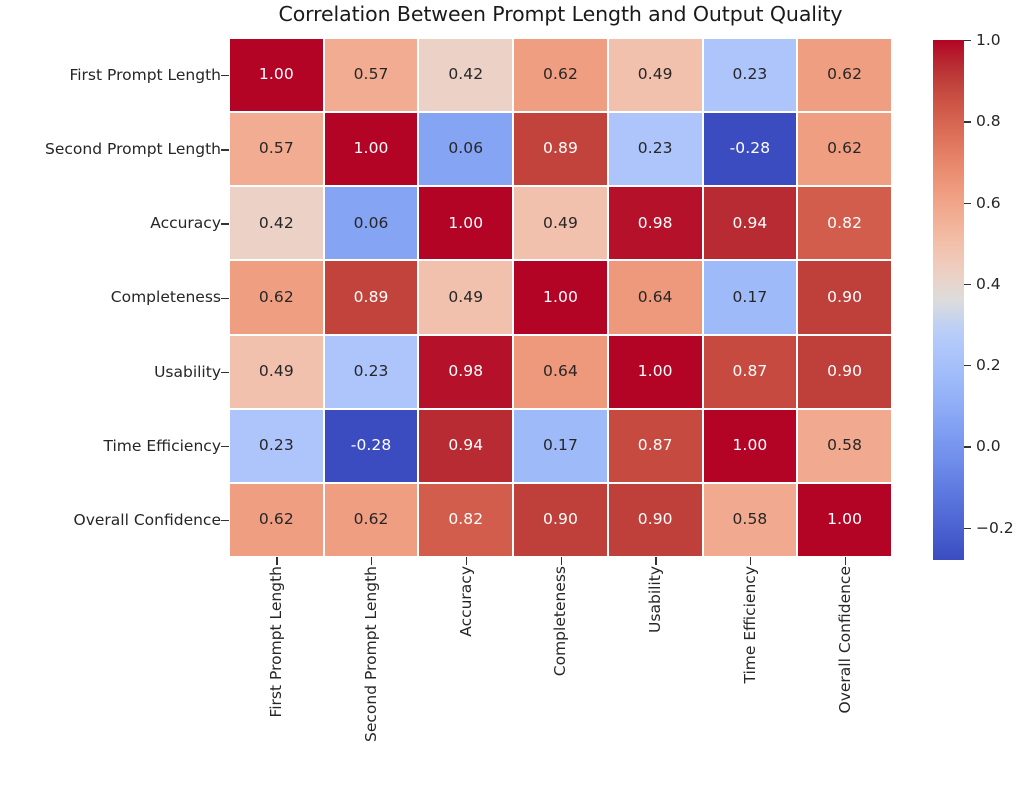  I want to click on x-axis-label-slot-3: Completeness, so click(560, 678).